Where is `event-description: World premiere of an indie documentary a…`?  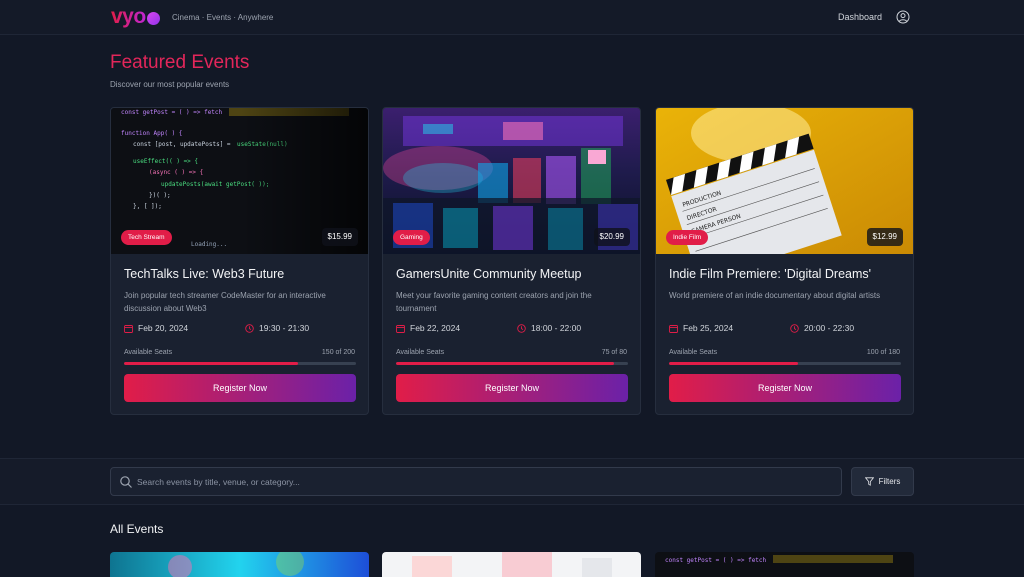
event-description: World premiere of an indie documentary a… is located at coordinates (775, 295).